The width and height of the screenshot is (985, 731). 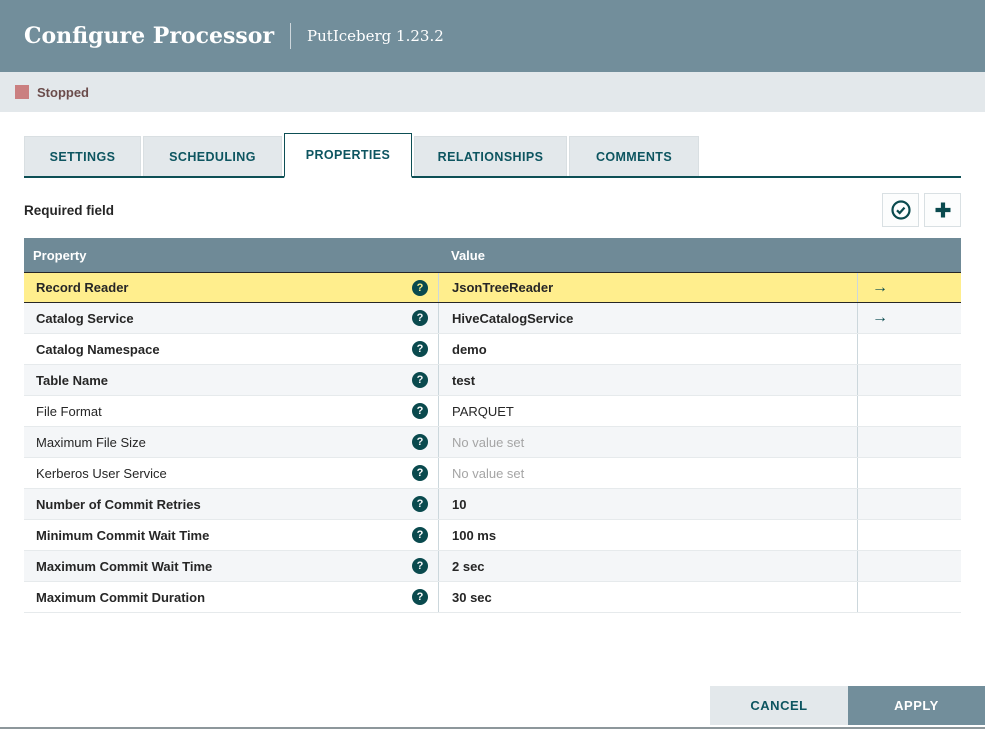 What do you see at coordinates (492, 92) in the screenshot?
I see `status-bar: Stopped` at bounding box center [492, 92].